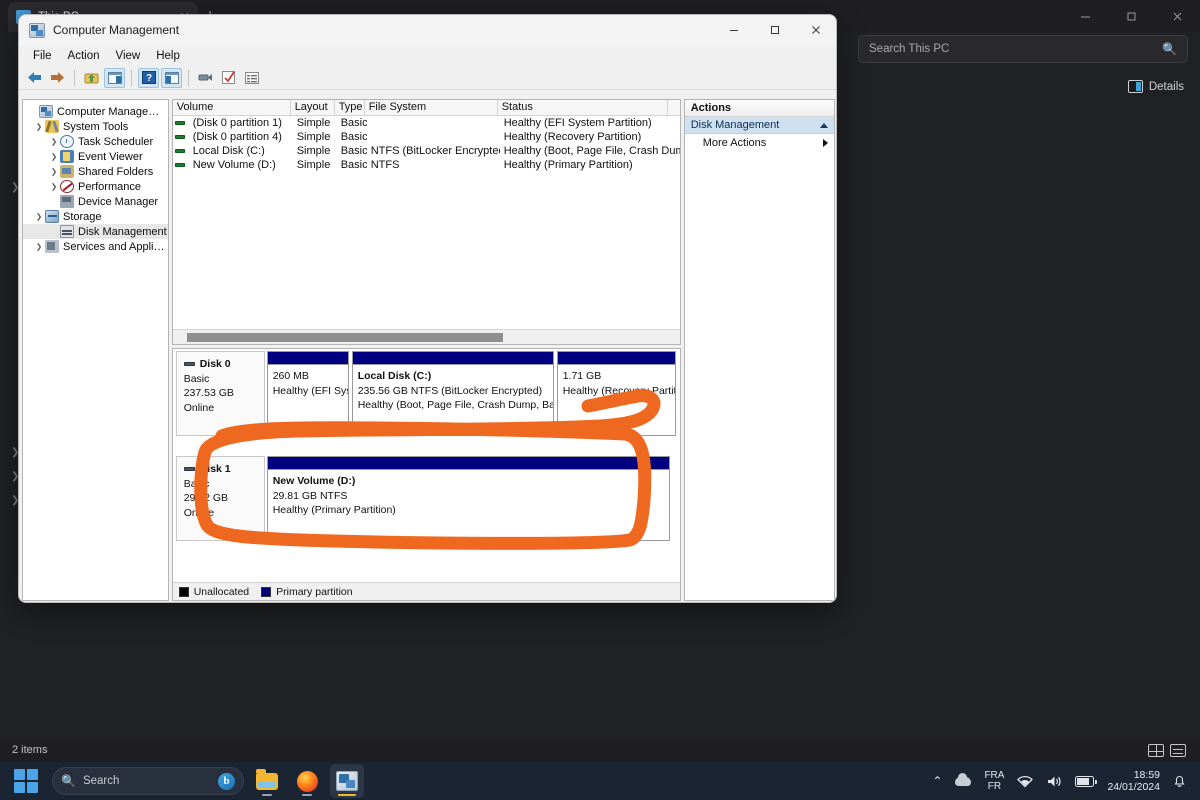 The width and height of the screenshot is (1200, 800). Describe the element at coordinates (307, 794) in the screenshot. I see `taskbar-running-indicator` at that location.